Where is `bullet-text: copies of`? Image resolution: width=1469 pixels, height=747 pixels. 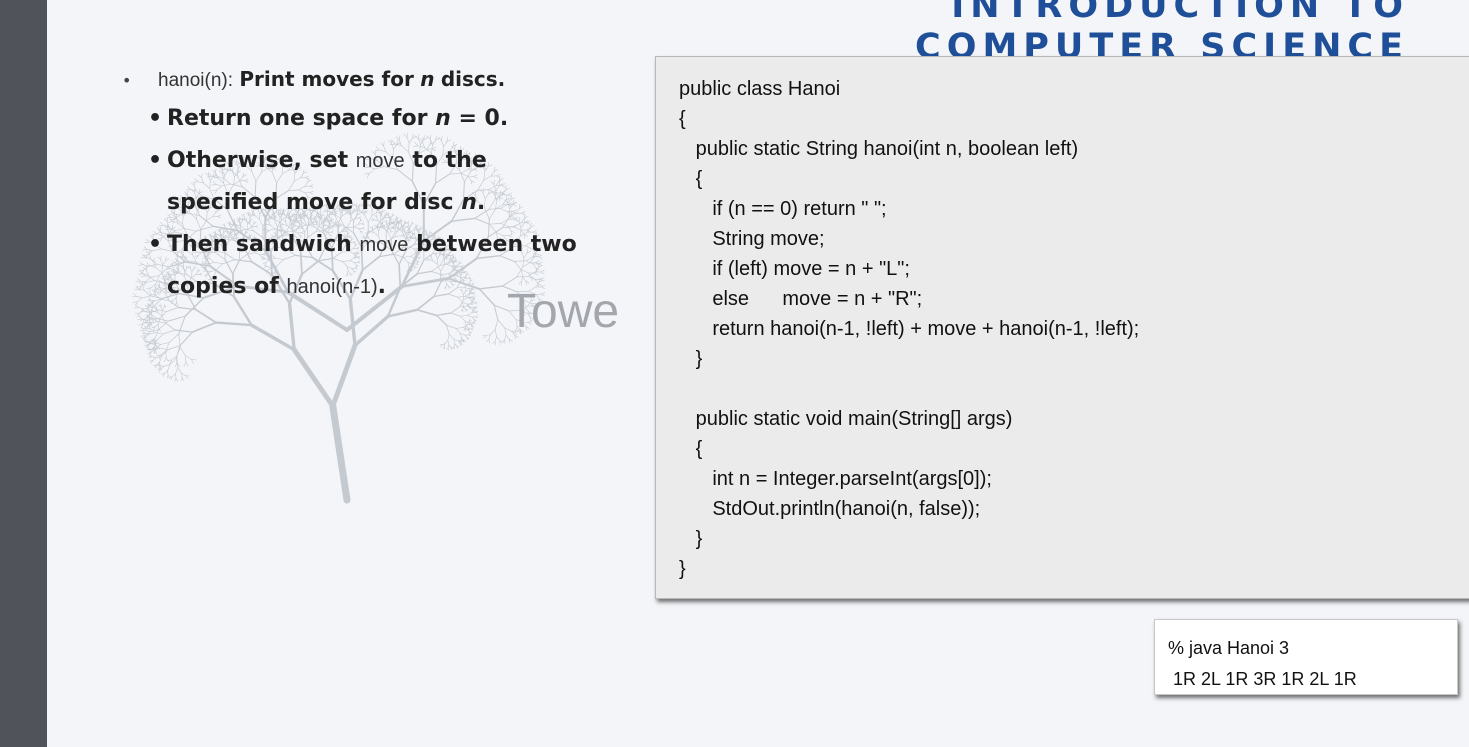 bullet-text: copies of is located at coordinates (223, 286).